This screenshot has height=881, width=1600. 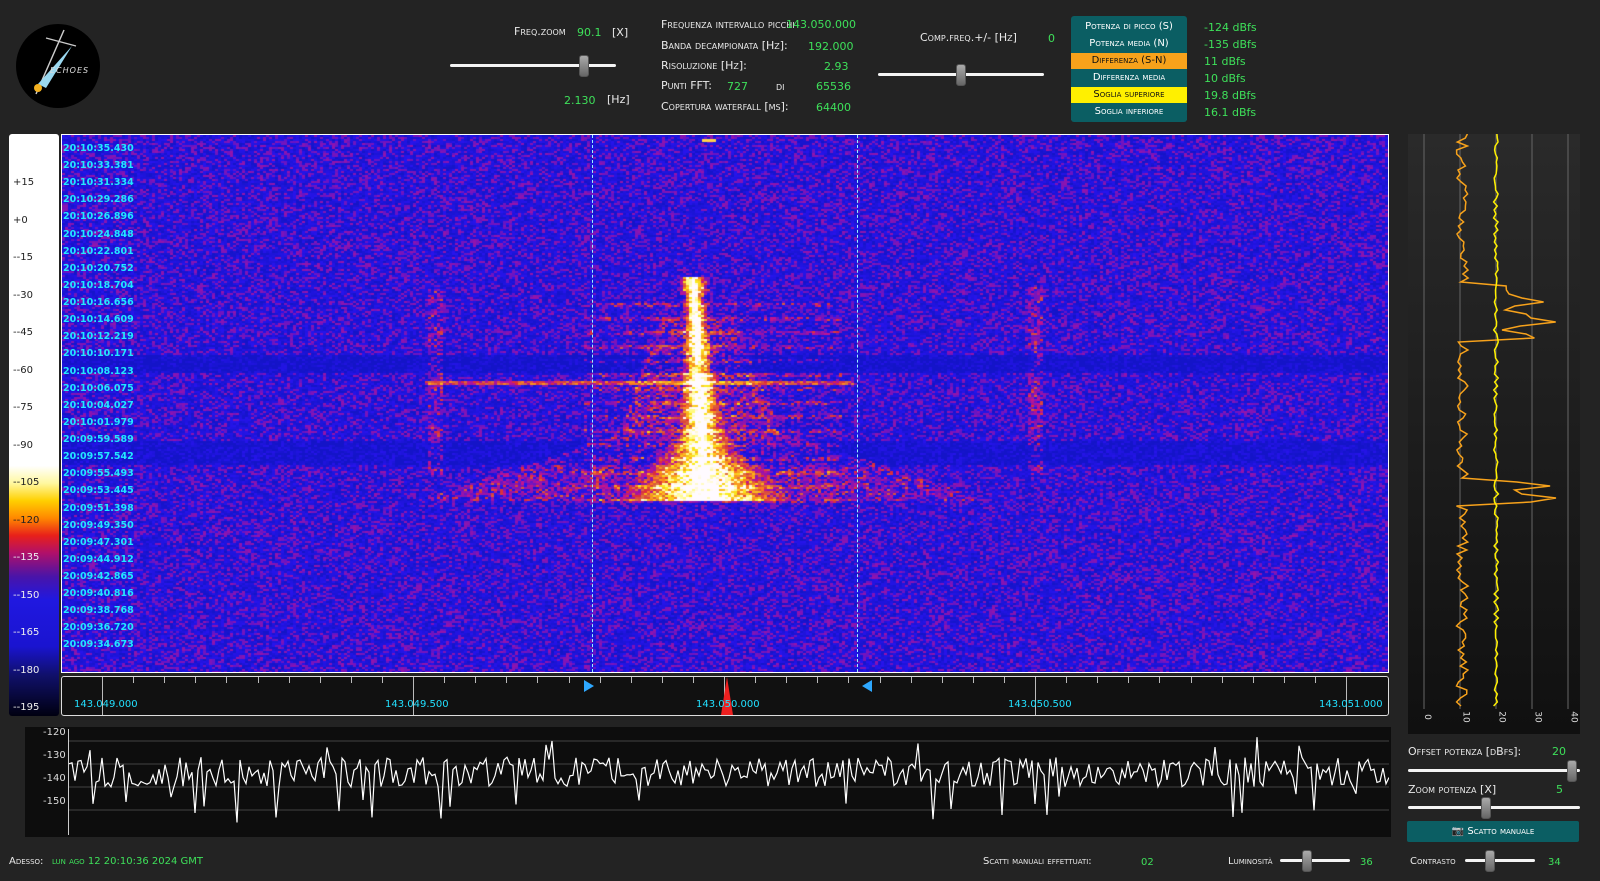 I want to click on signal-y-label: -120, so click(x=54, y=732).